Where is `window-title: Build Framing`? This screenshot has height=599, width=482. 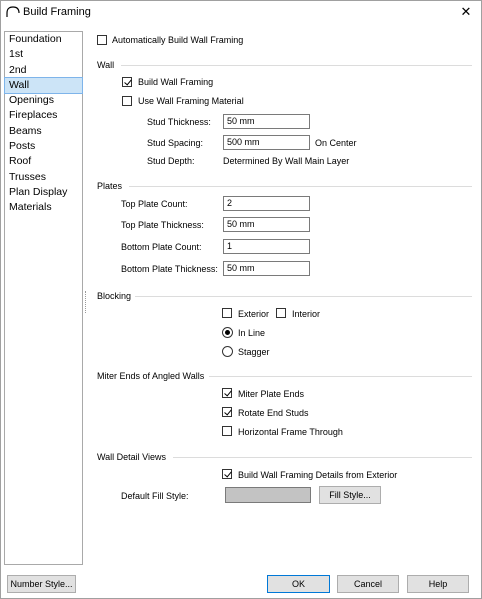
window-title: Build Framing is located at coordinates (57, 12).